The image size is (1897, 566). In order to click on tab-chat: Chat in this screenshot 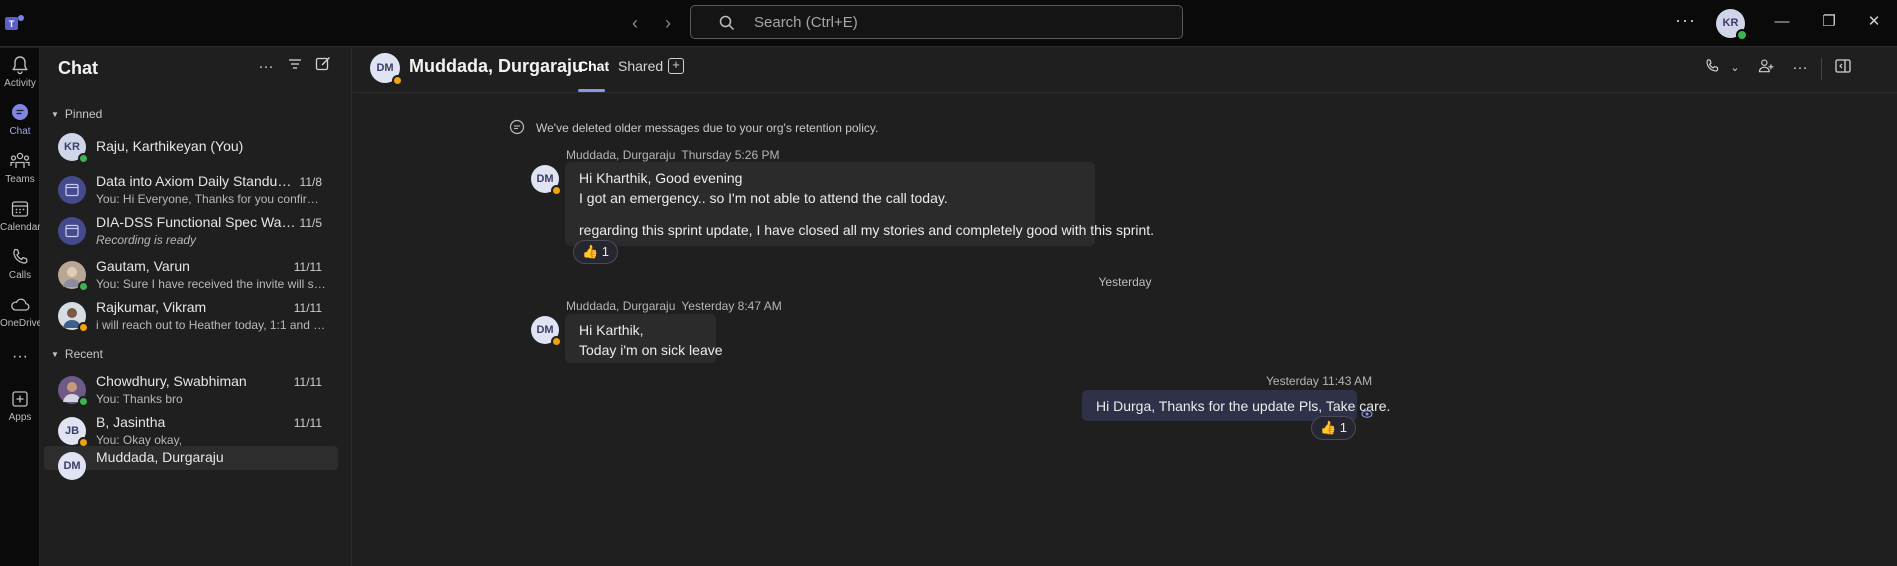, I will do `click(593, 66)`.